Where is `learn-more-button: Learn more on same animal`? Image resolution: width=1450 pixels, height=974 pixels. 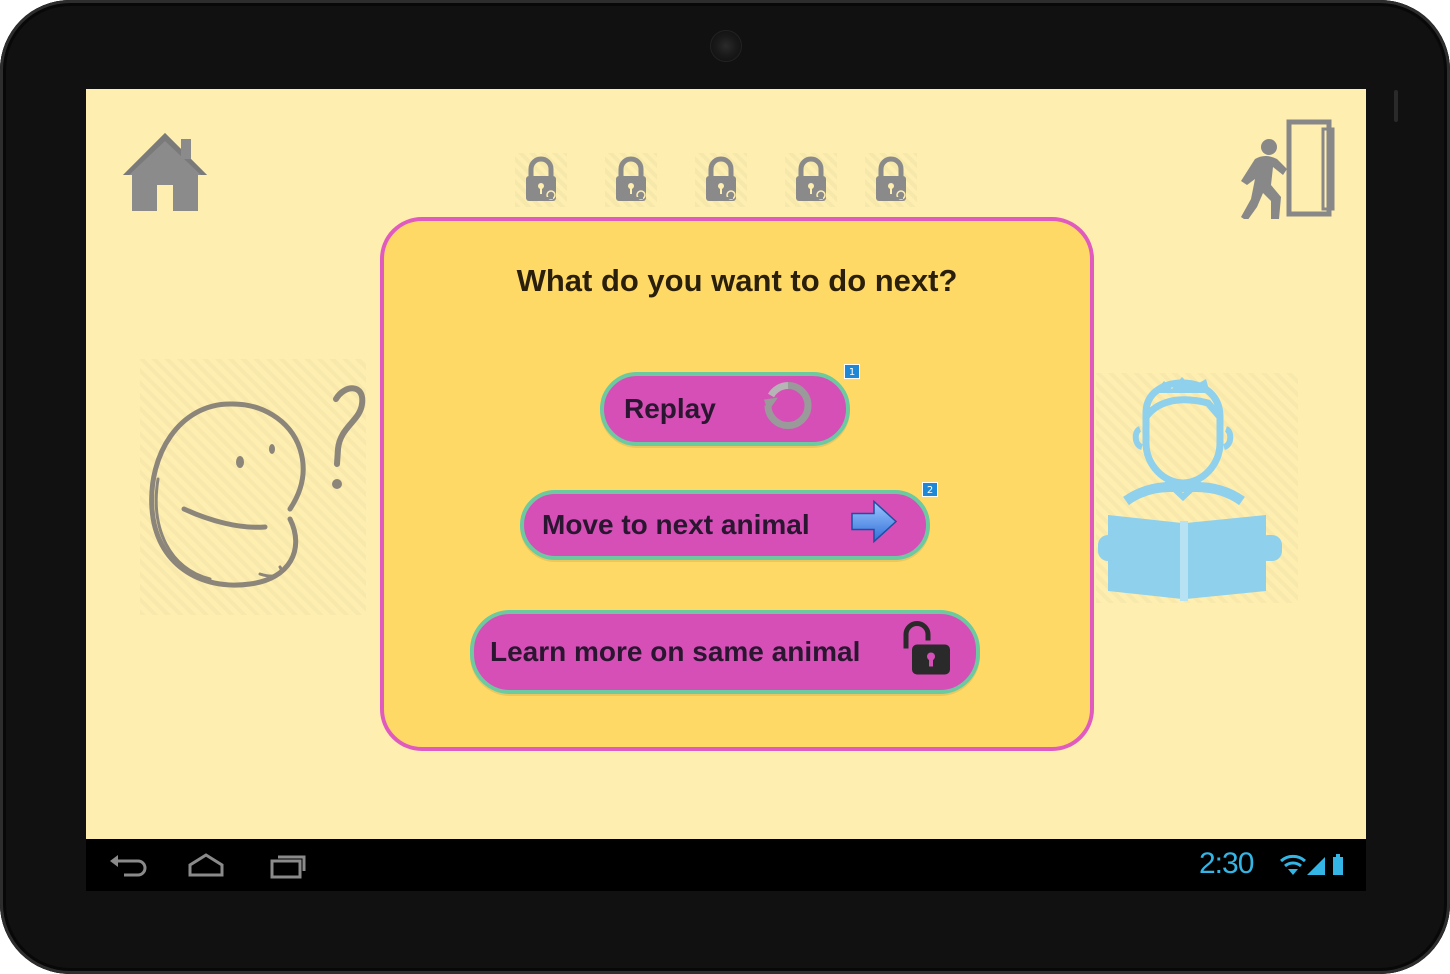
learn-more-button: Learn more on same animal is located at coordinates (725, 652).